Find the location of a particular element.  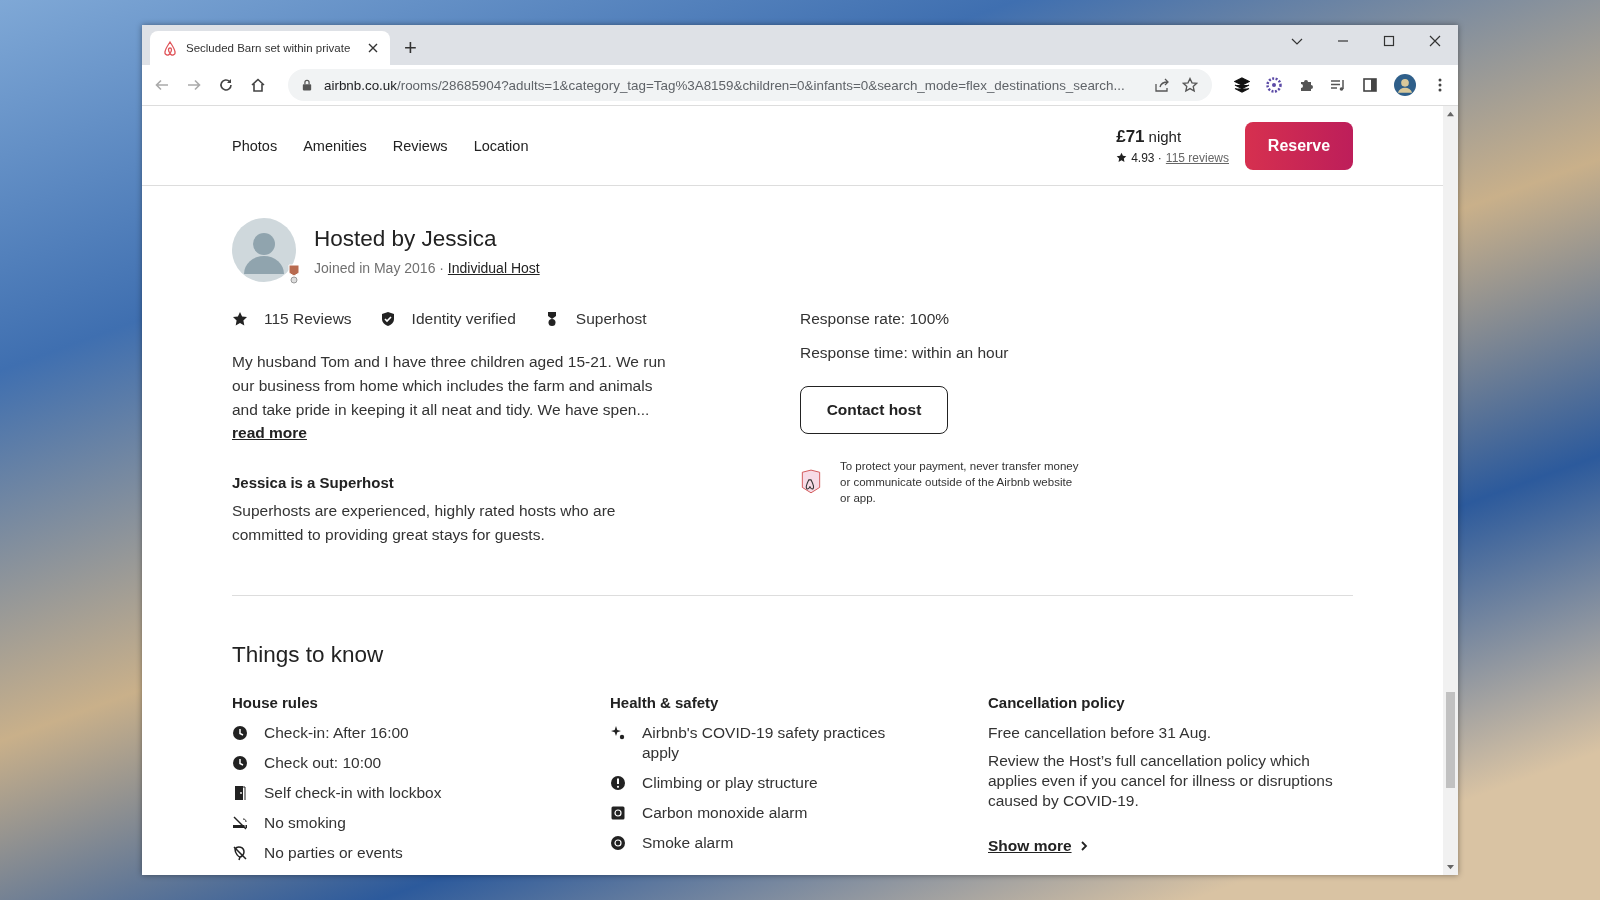

rule-text: Check-in: After 16:00 is located at coordinates (337, 733).